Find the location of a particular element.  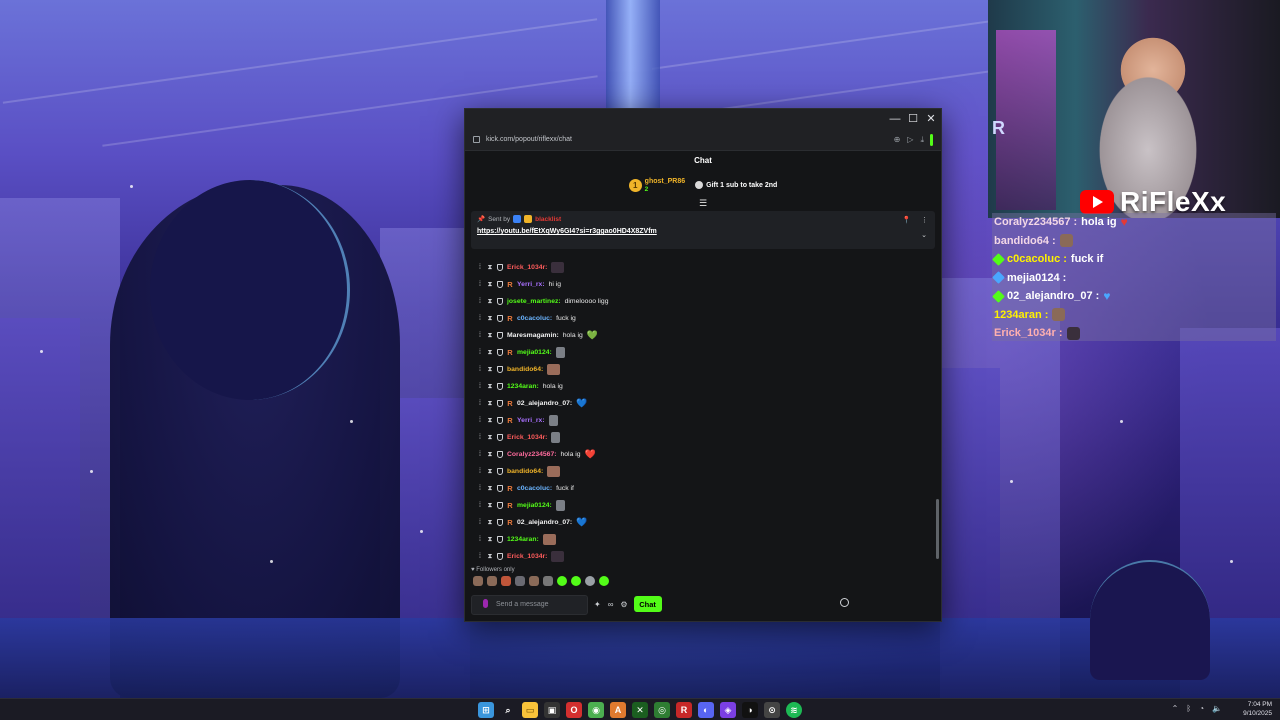

more-options-icon: ⋮ is located at coordinates (924, 220).